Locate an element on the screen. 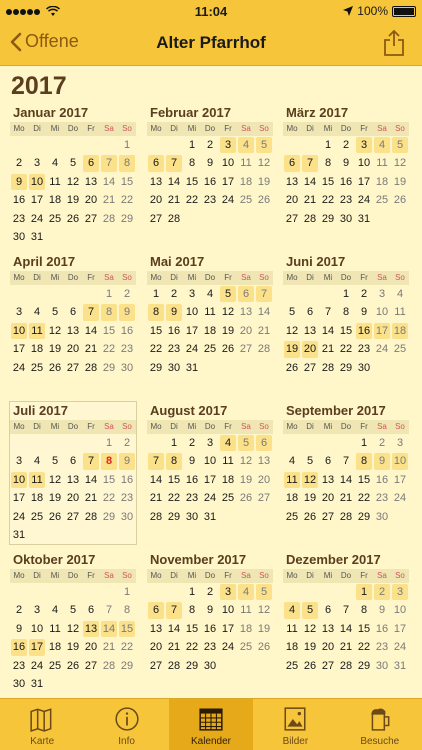 This screenshot has width=422, height=750. month-title: März 2017 is located at coordinates (346, 113).